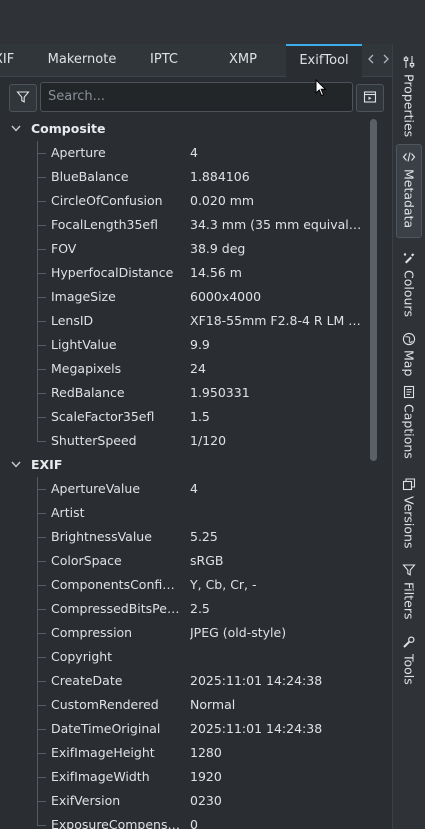 The width and height of the screenshot is (425, 829). I want to click on metadata-key: CircleOfConfusion, so click(107, 200).